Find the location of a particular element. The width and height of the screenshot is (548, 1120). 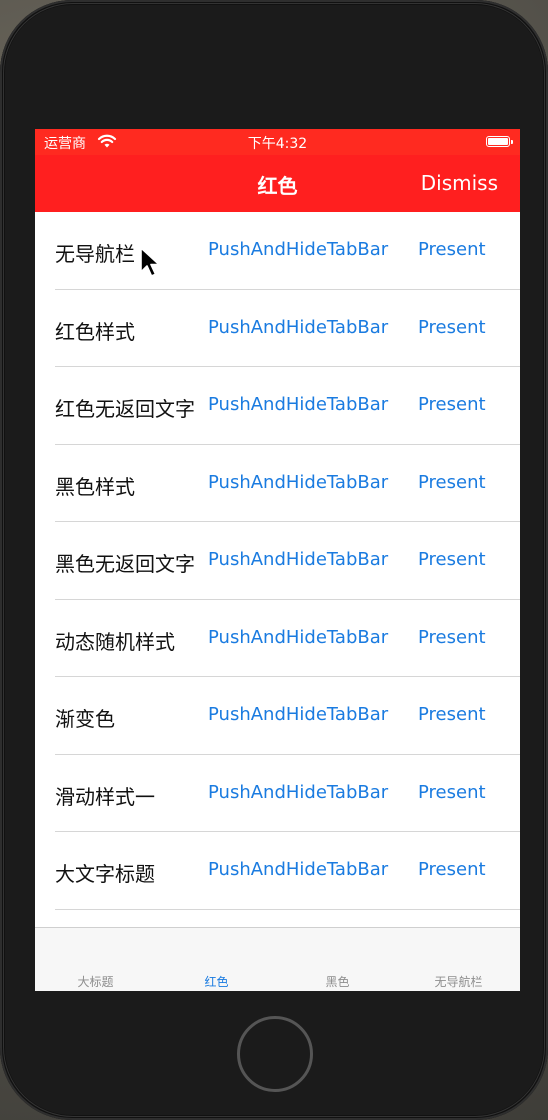

row-title: 红色样式 is located at coordinates (95, 331).